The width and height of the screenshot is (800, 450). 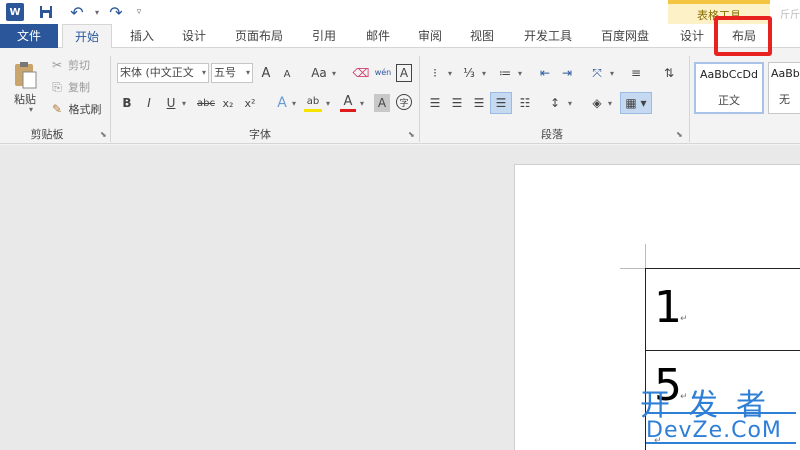 I want to click on paste-icon, so click(x=25, y=75).